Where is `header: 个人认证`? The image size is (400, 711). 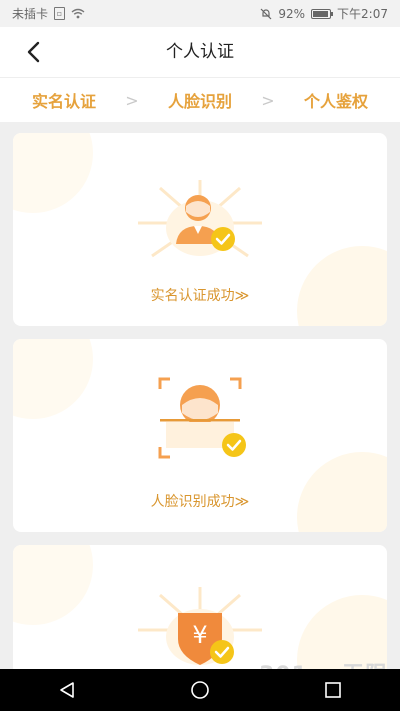
header: 个人认证 is located at coordinates (200, 52).